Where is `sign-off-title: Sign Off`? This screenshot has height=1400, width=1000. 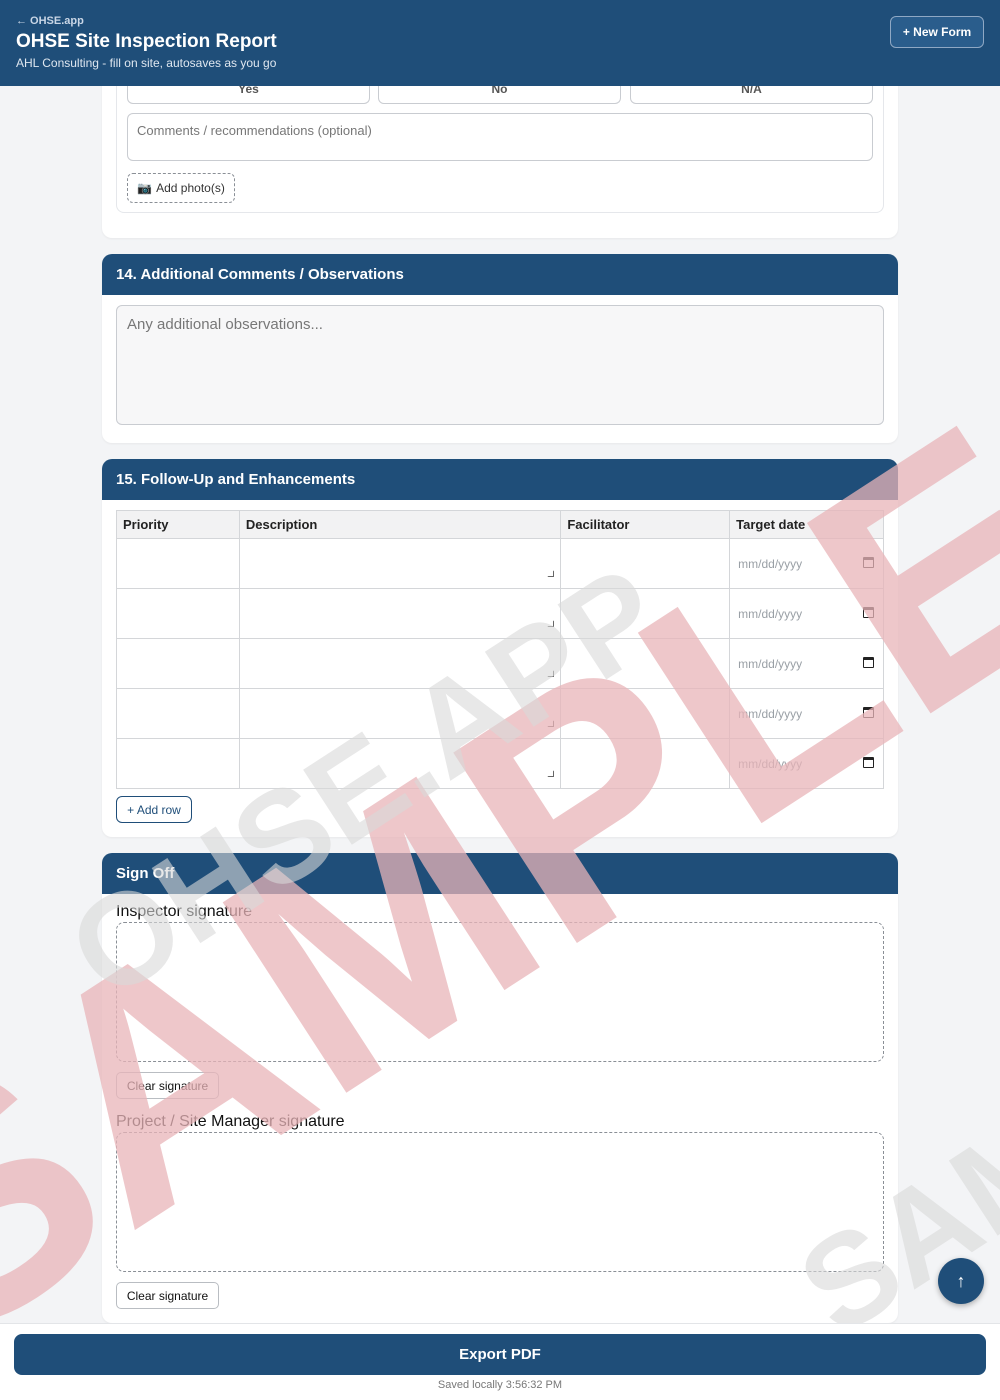 sign-off-title: Sign Off is located at coordinates (500, 873).